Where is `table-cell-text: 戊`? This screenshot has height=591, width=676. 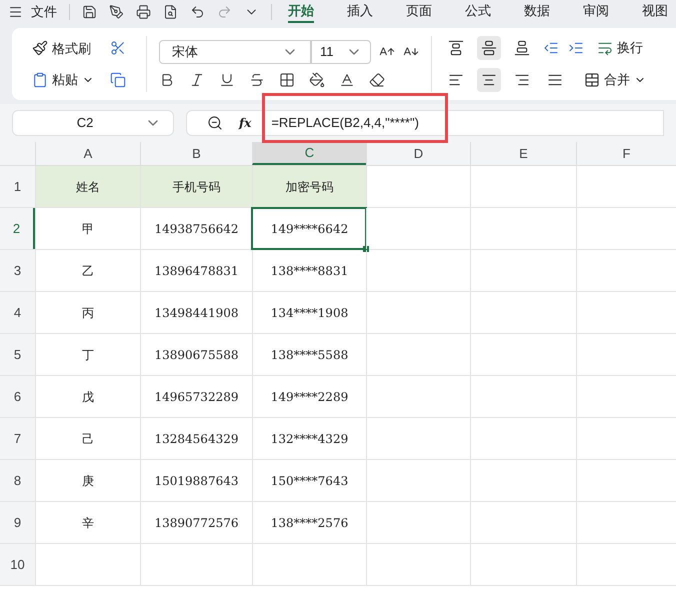
table-cell-text: 戊 is located at coordinates (88, 397).